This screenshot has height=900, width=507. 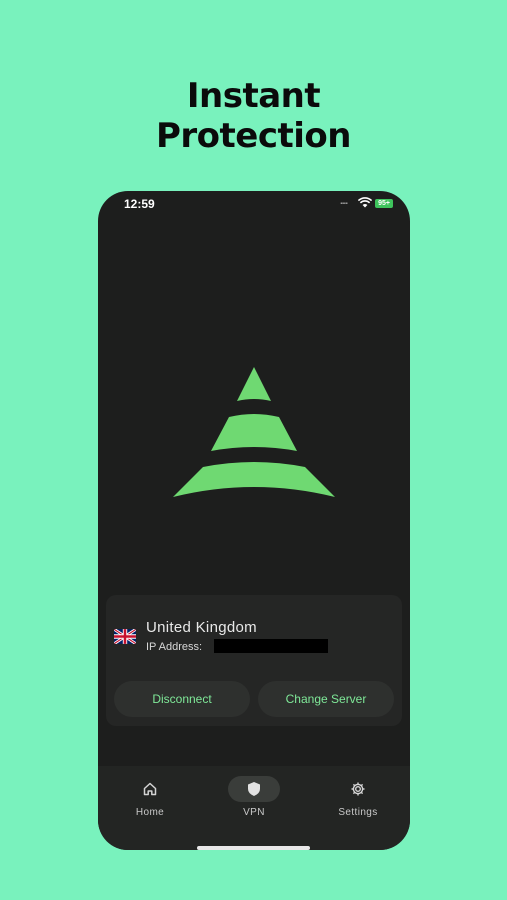 I want to click on disconnect-button: Disconnect, so click(x=182, y=699).